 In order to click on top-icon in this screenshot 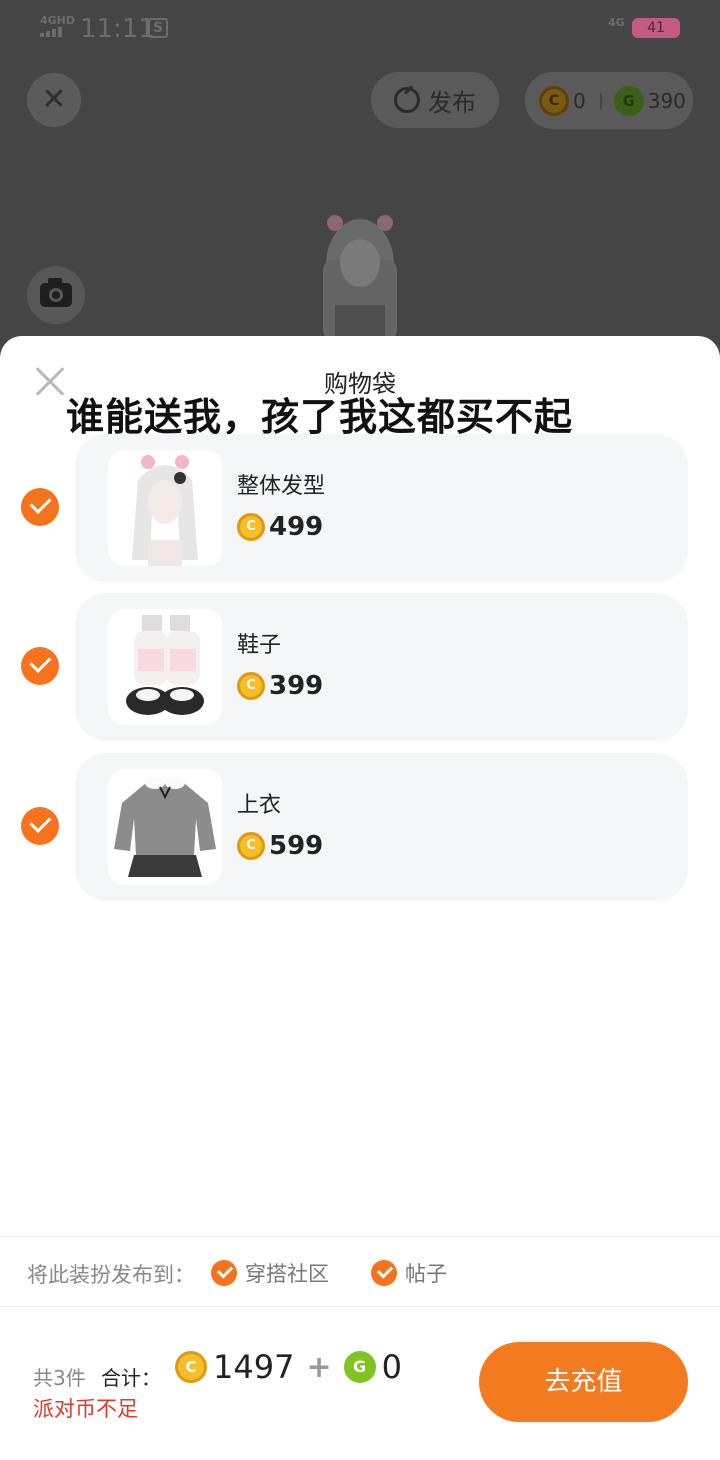, I will do `click(165, 827)`.